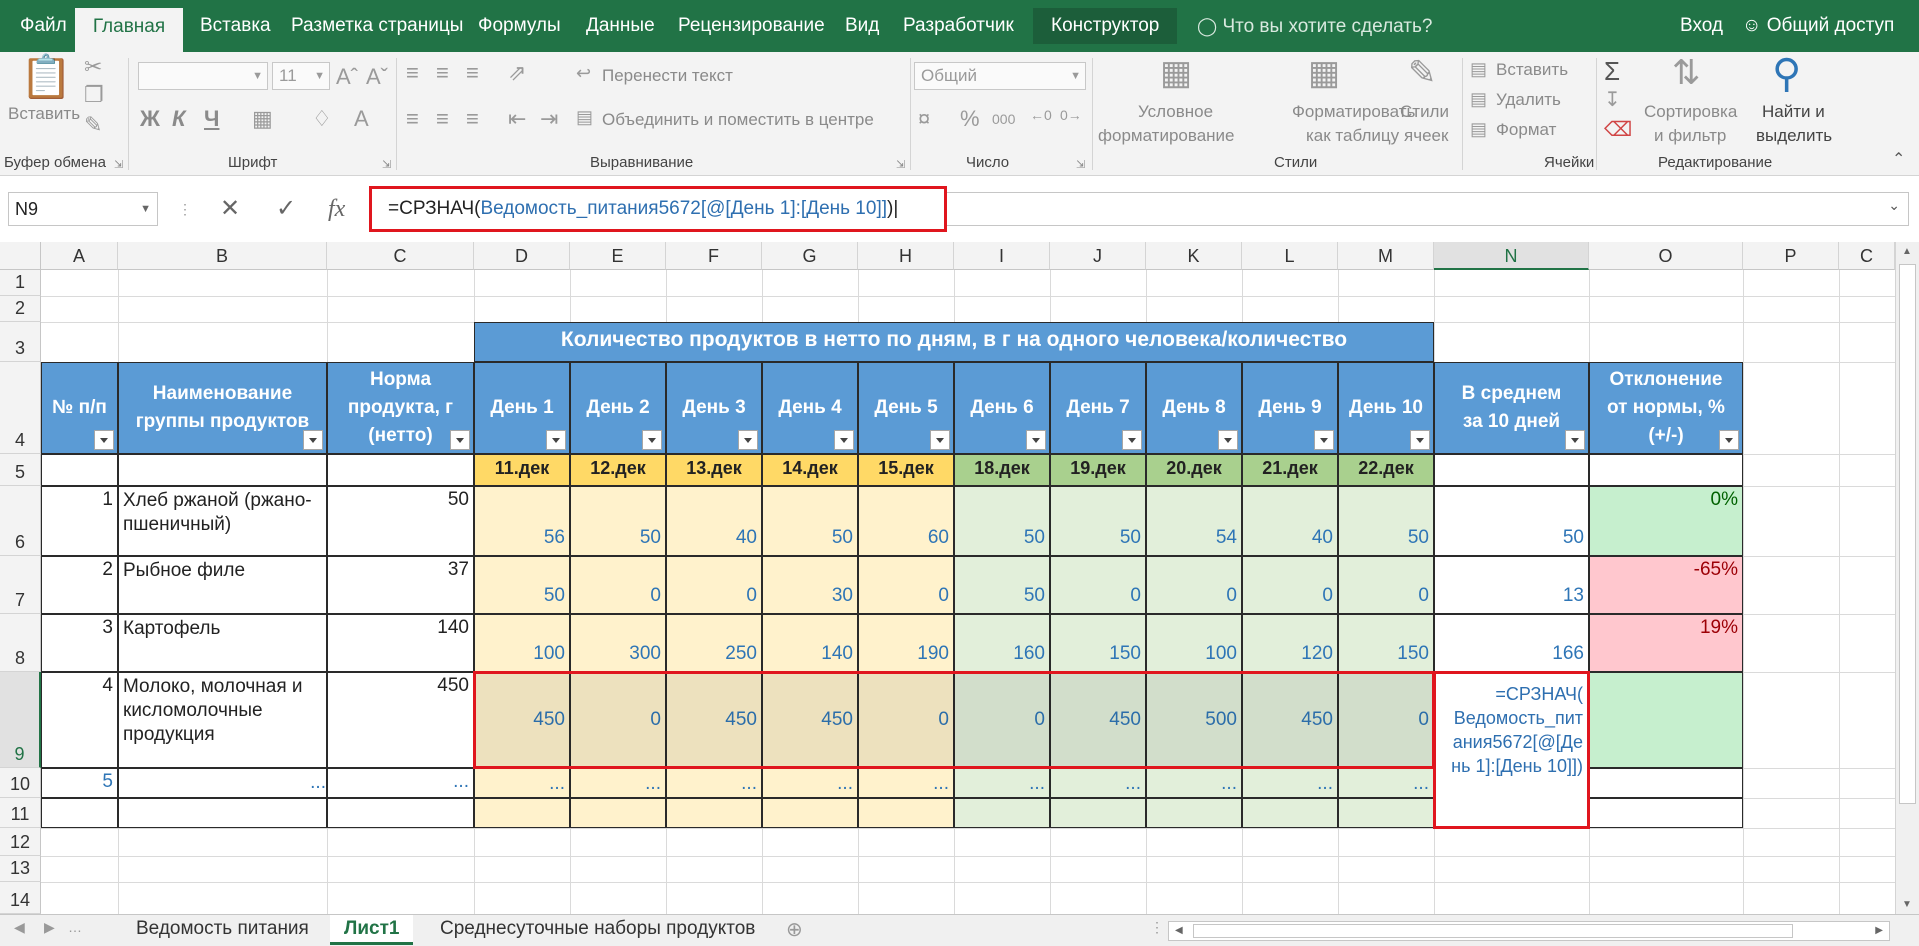 This screenshot has width=1919, height=946. I want to click on shrink-font-icon: Aˇ, so click(377, 77).